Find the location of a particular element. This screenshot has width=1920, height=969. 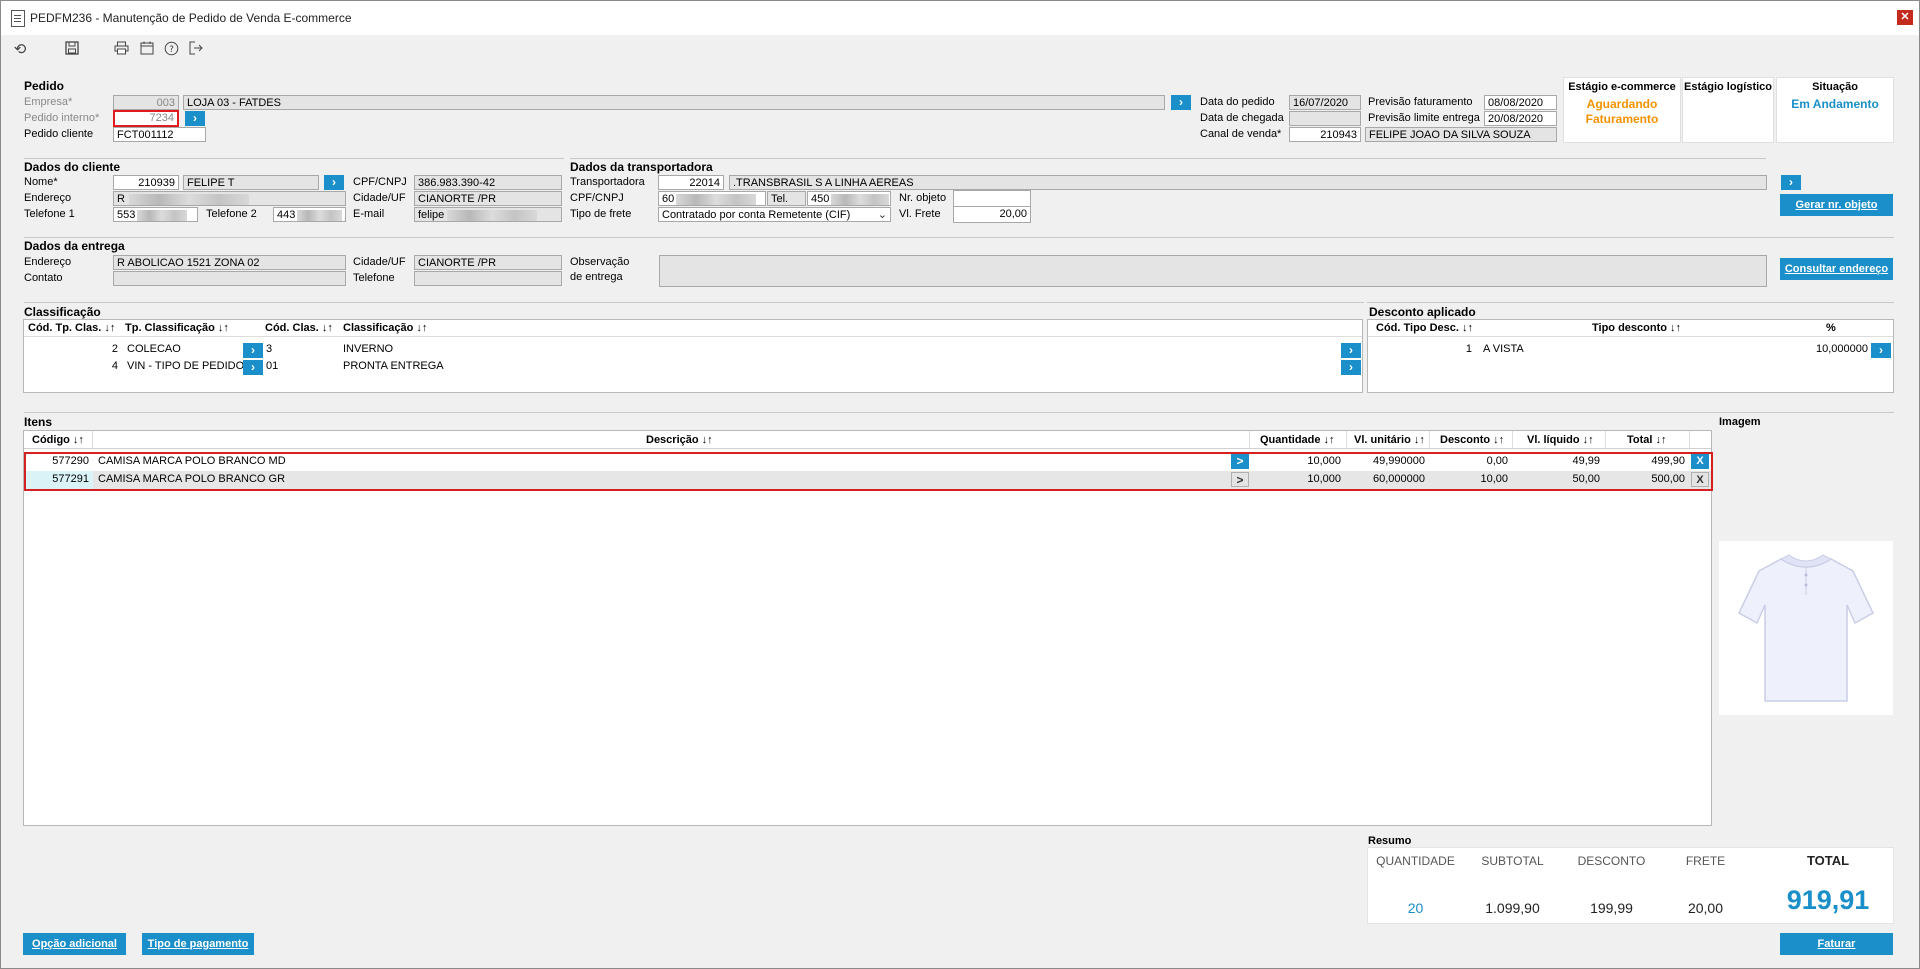

print-icon is located at coordinates (121, 50).